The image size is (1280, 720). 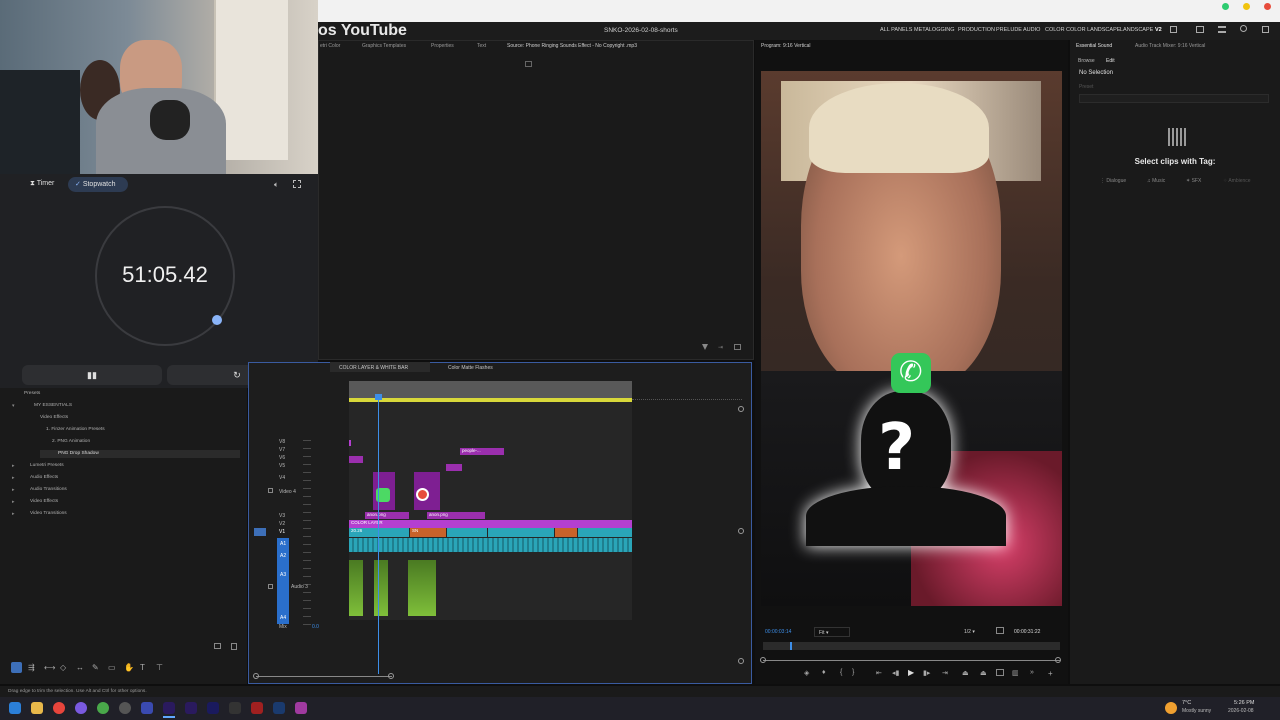 I want to click on program-zoom-handle-left, so click(x=763, y=660).